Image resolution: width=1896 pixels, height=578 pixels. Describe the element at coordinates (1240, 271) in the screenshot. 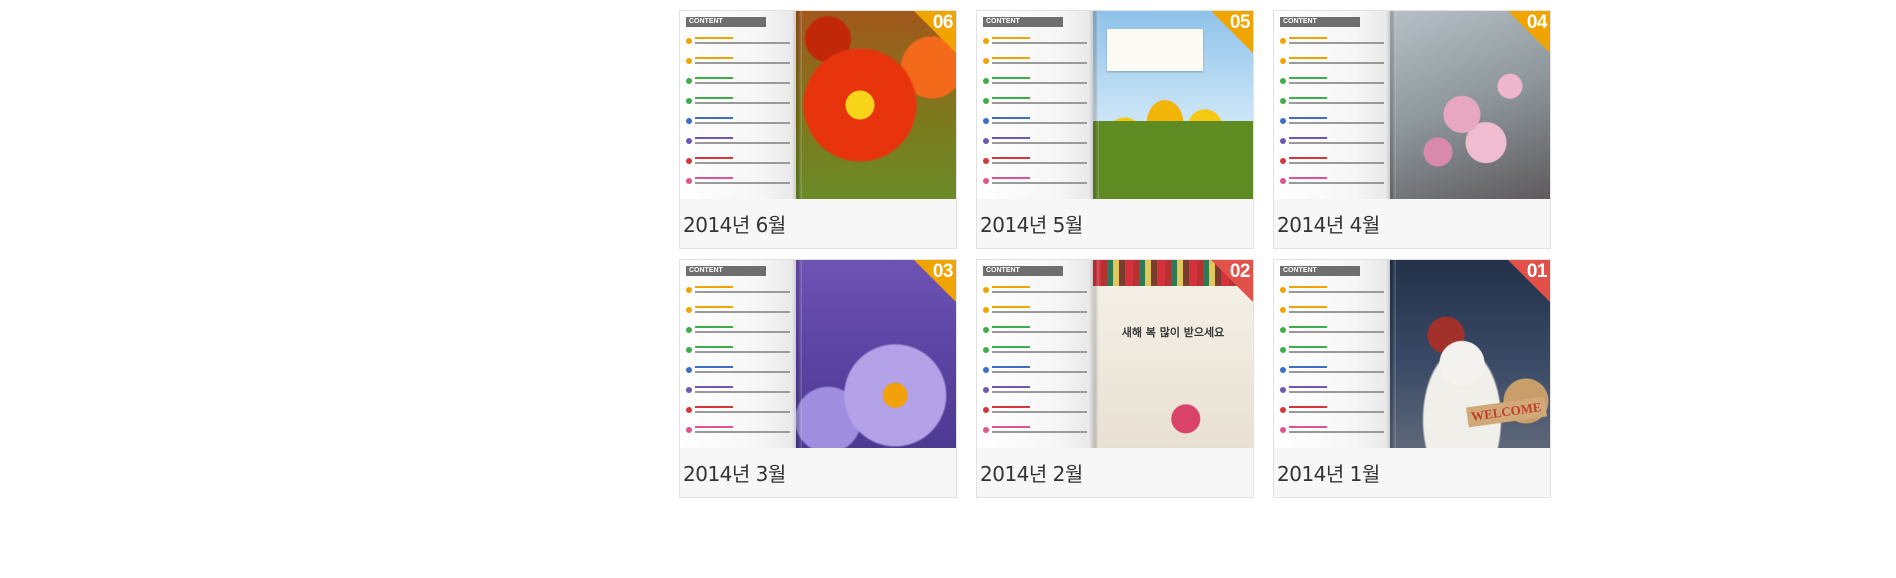

I see `issue-number: 02` at that location.